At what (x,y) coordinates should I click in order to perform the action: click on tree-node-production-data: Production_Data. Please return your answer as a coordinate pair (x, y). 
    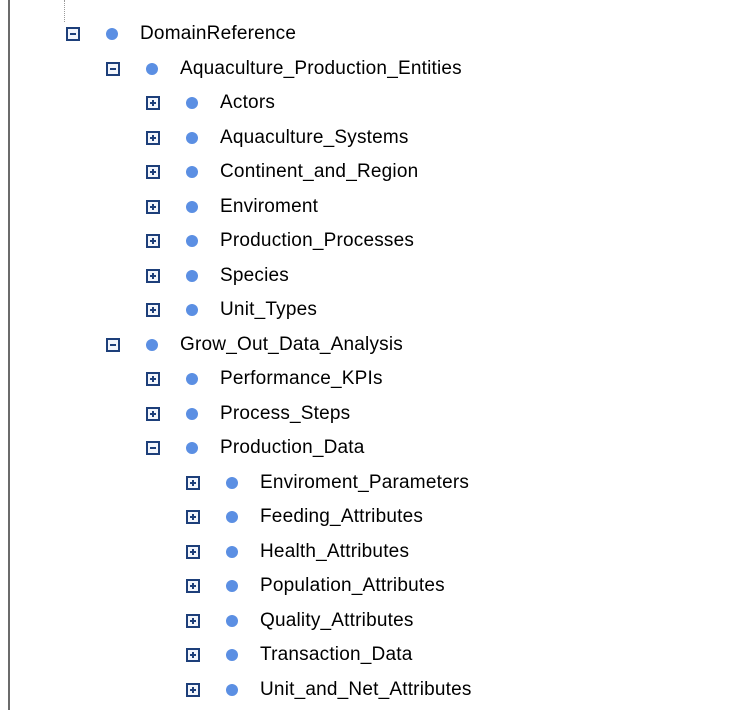
    Looking at the image, I should click on (368, 449).